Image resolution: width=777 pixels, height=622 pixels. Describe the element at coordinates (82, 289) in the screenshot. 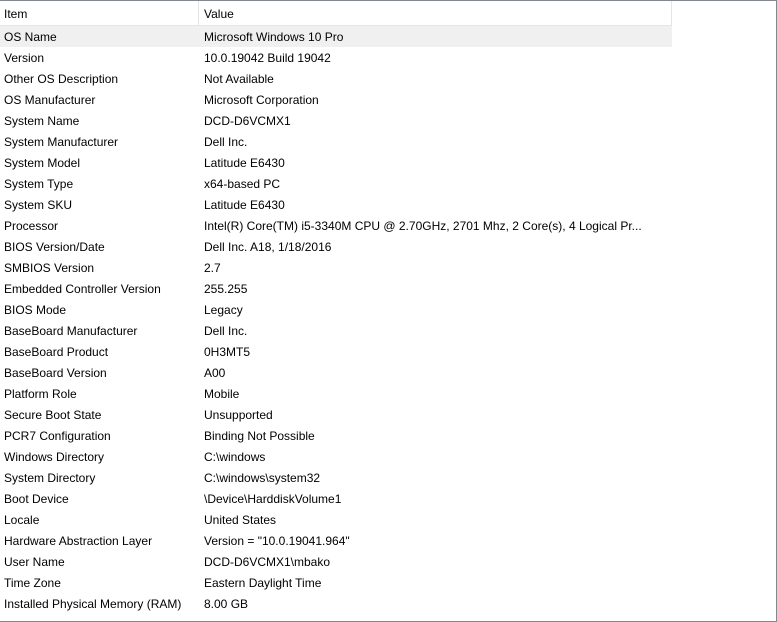

I see `row-item-cell: Embedded Controller Version` at that location.